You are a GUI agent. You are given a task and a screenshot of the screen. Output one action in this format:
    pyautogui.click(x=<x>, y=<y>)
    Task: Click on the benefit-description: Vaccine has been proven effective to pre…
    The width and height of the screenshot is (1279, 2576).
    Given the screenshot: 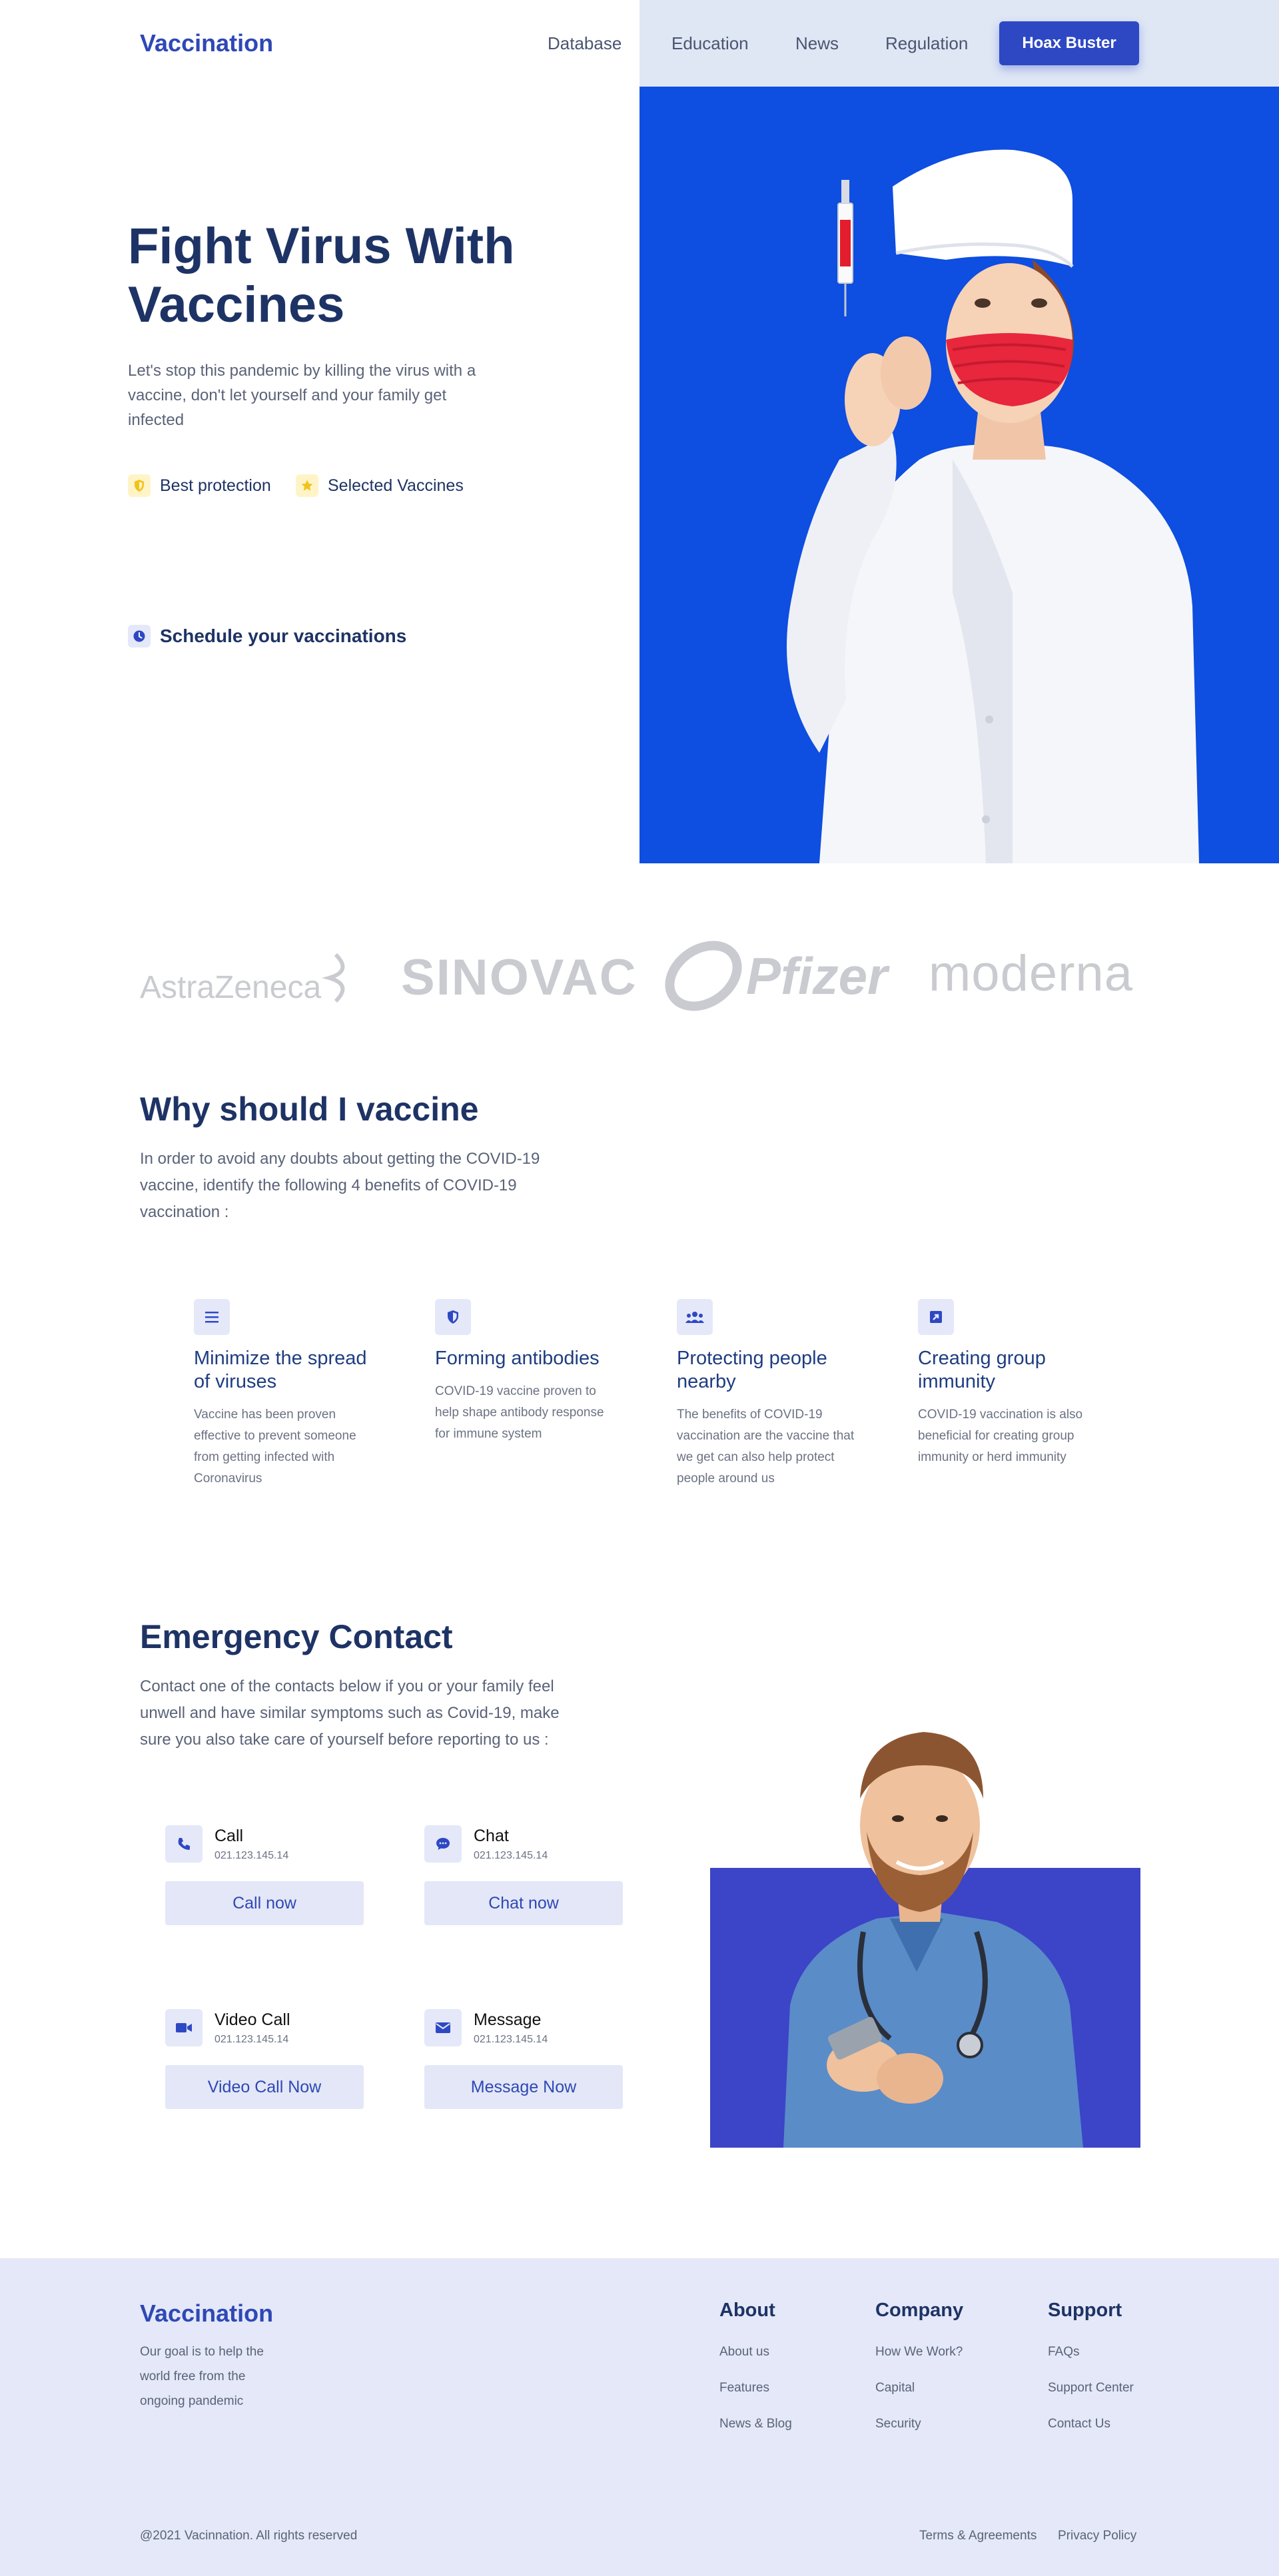 What is the action you would take?
    pyautogui.click(x=275, y=1447)
    